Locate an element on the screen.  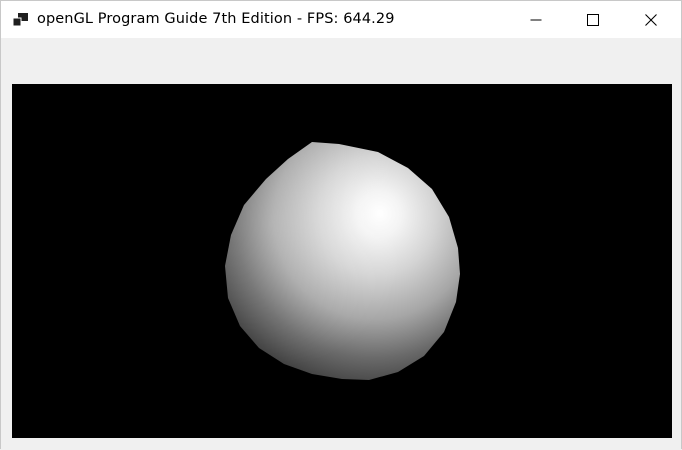
close-icon is located at coordinates (651, 19).